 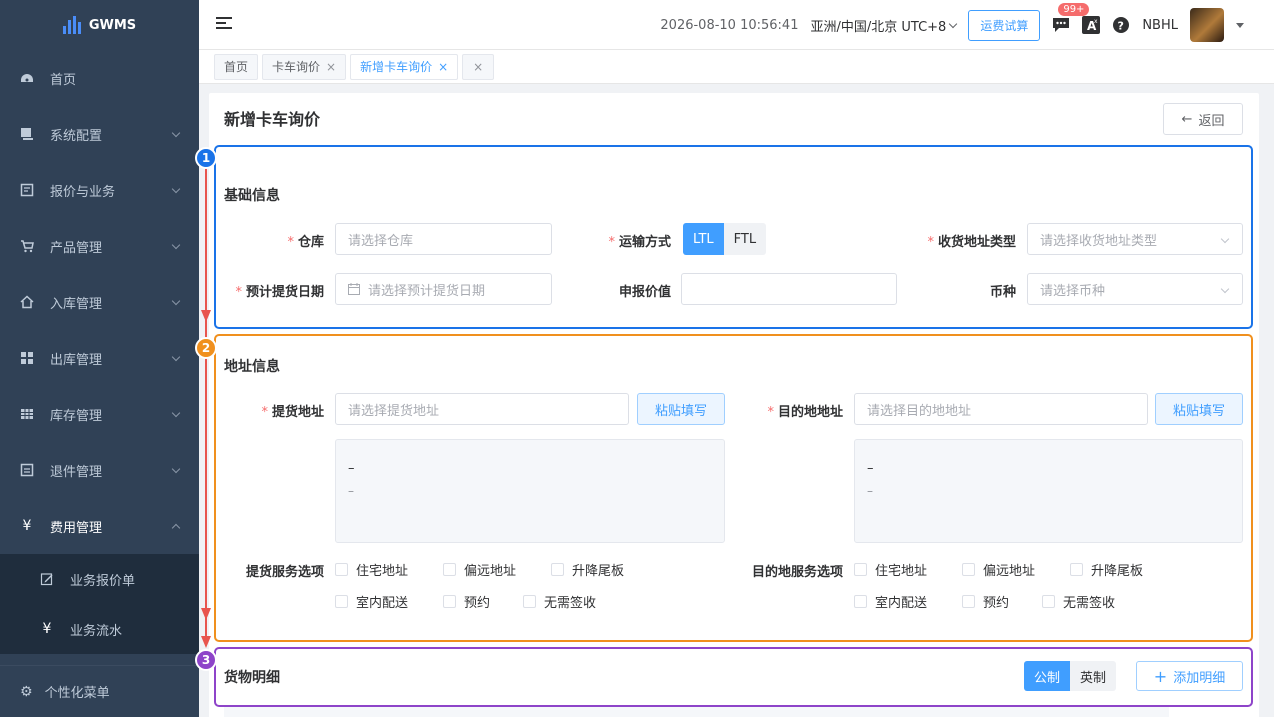 I want to click on transport-ftl: FTL, so click(x=745, y=239).